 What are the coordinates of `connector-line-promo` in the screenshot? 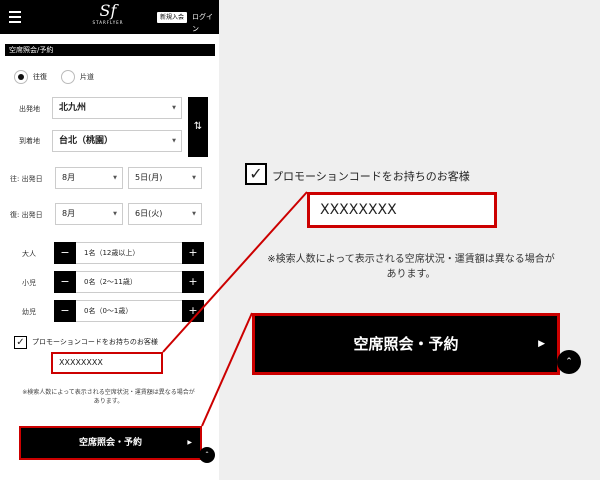 It's located at (235, 272).